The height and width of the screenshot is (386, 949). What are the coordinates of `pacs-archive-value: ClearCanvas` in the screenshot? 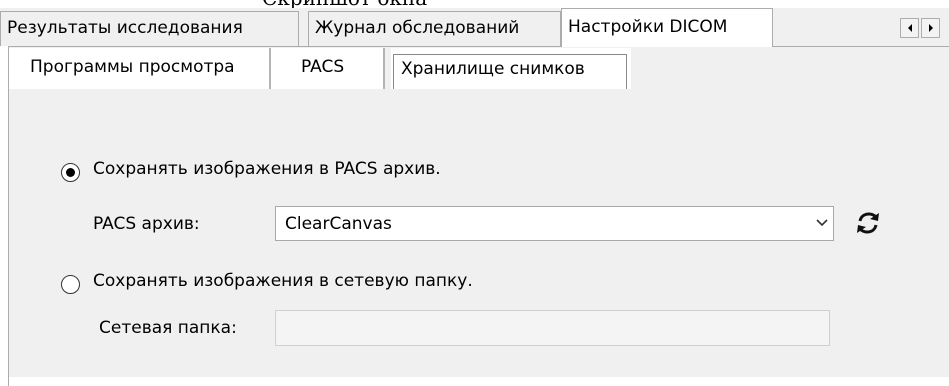 It's located at (338, 224).